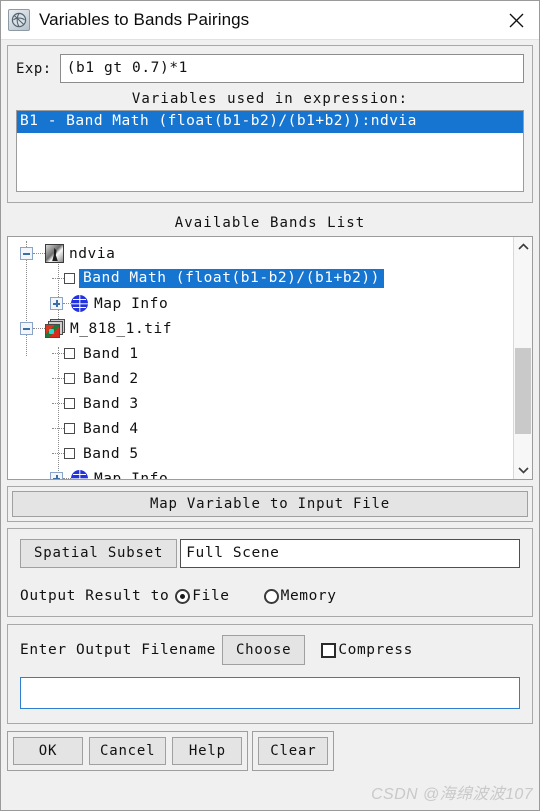 This screenshot has height=811, width=540. I want to click on filename-controls-row: Enter Output Filename Choose Compress, so click(270, 650).